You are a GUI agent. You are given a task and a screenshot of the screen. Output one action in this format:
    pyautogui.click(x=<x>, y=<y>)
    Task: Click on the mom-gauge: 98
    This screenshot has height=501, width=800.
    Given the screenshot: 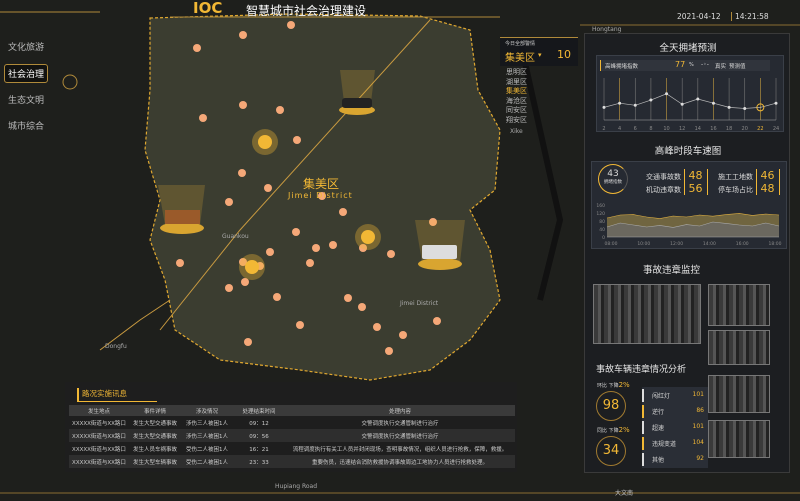 What is the action you would take?
    pyautogui.click(x=611, y=406)
    